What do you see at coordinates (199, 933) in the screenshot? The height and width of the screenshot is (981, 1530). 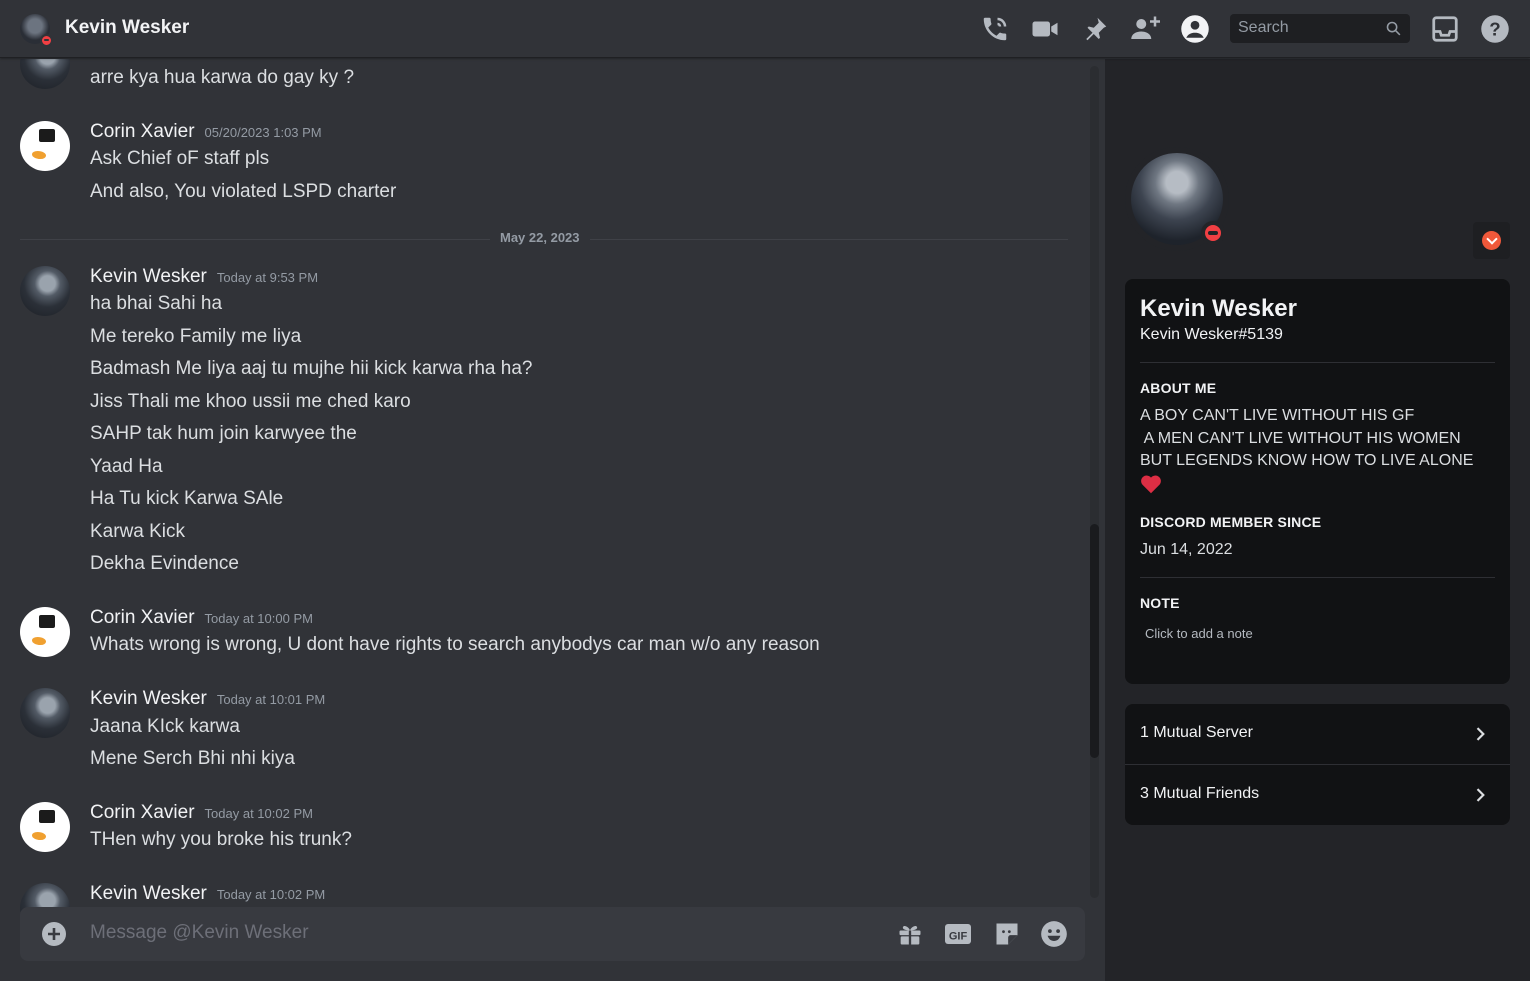 I see `message-input: Message @Kevin Wesker` at bounding box center [199, 933].